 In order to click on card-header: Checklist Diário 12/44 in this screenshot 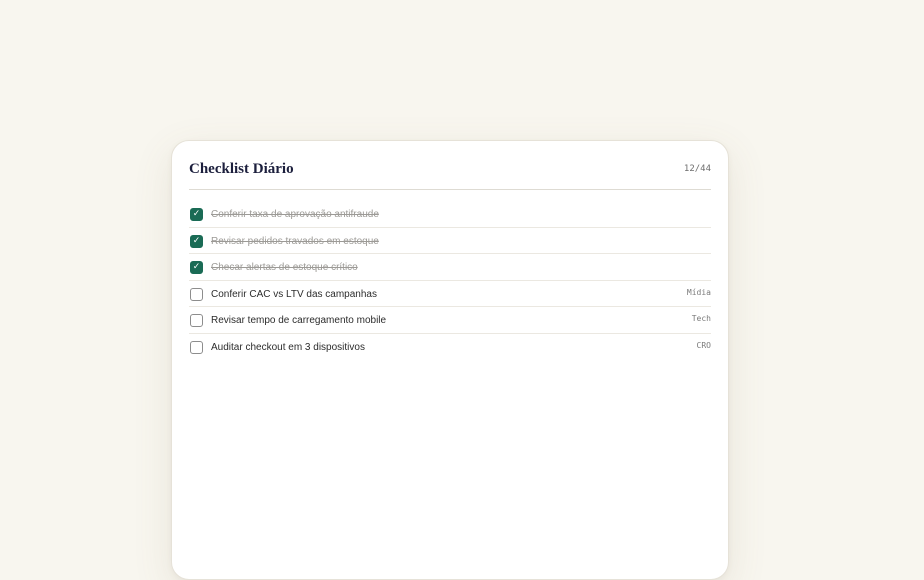, I will do `click(450, 165)`.